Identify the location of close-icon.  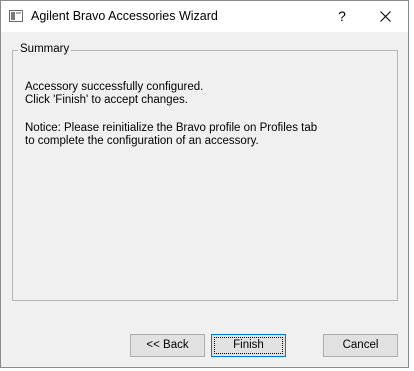
(385, 16).